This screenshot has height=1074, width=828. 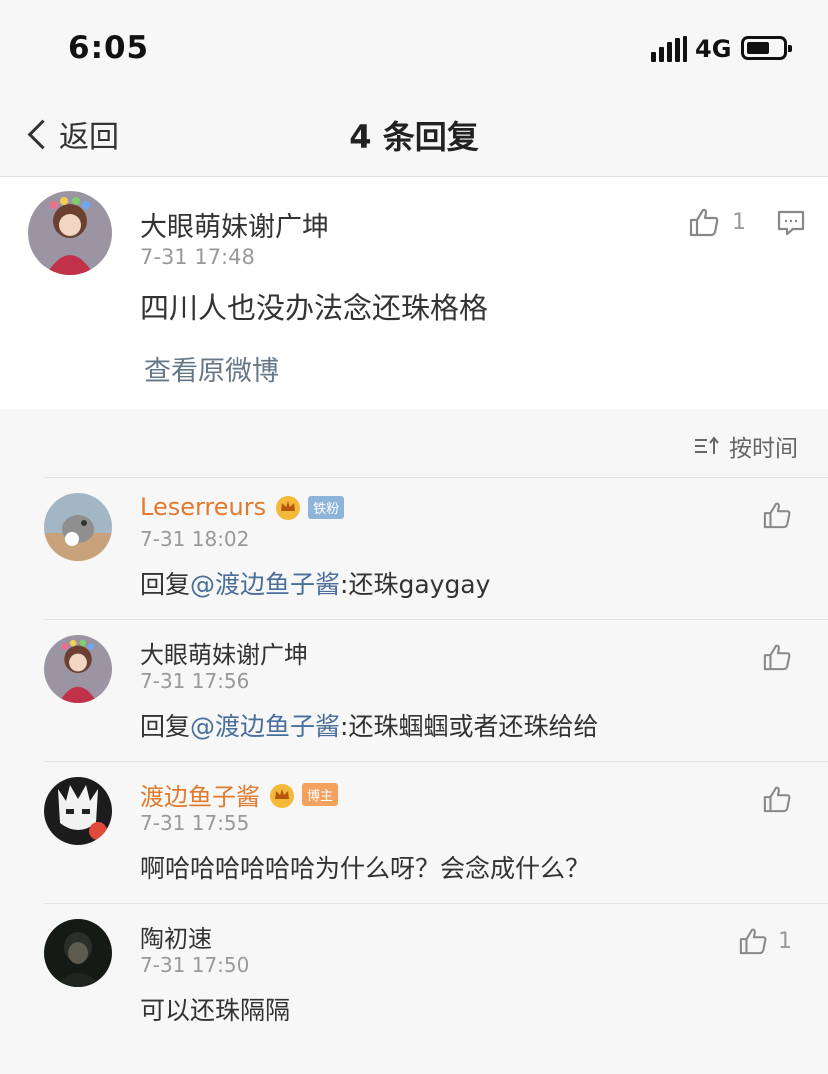 I want to click on reply-time: 7-31 17:56, so click(x=195, y=681).